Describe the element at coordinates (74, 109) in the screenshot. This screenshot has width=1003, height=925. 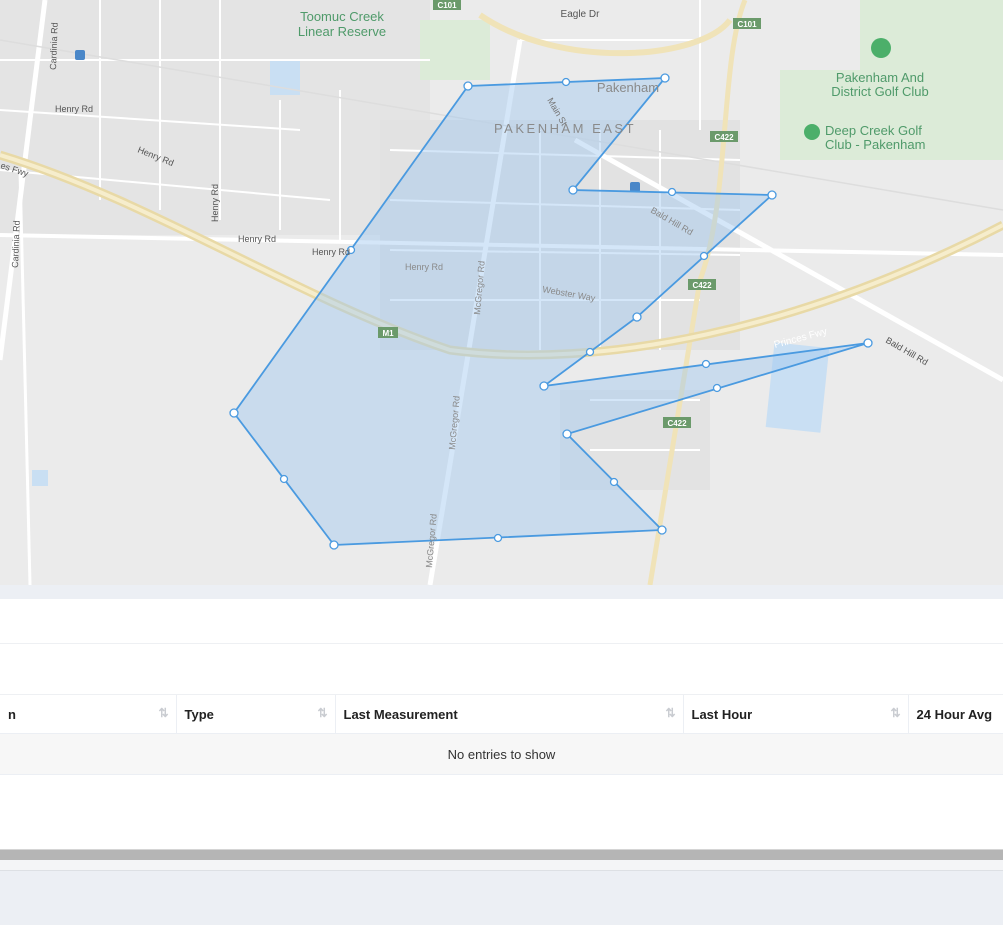
I see `label-henry-rd-1: Henry Rd` at that location.